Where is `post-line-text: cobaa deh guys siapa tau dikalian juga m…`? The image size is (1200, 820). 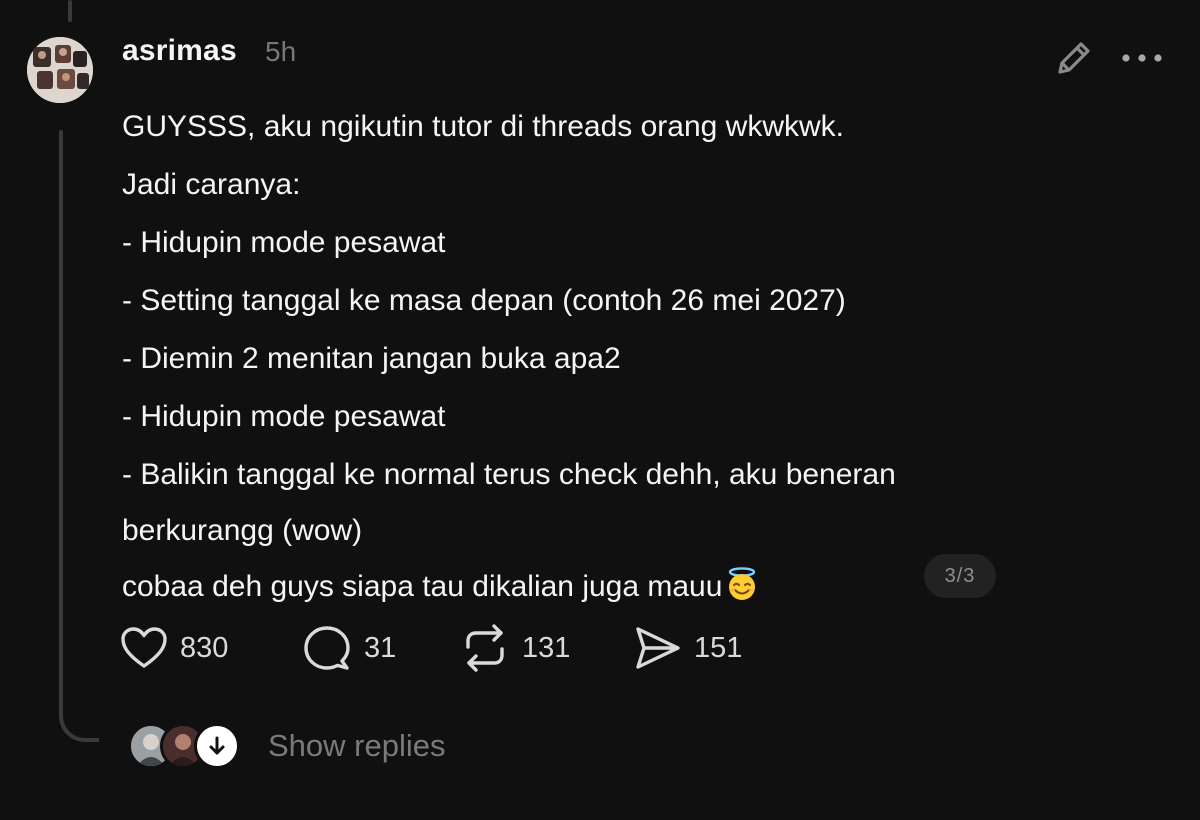 post-line-text: cobaa deh guys siapa tau dikalian juga m… is located at coordinates (422, 586).